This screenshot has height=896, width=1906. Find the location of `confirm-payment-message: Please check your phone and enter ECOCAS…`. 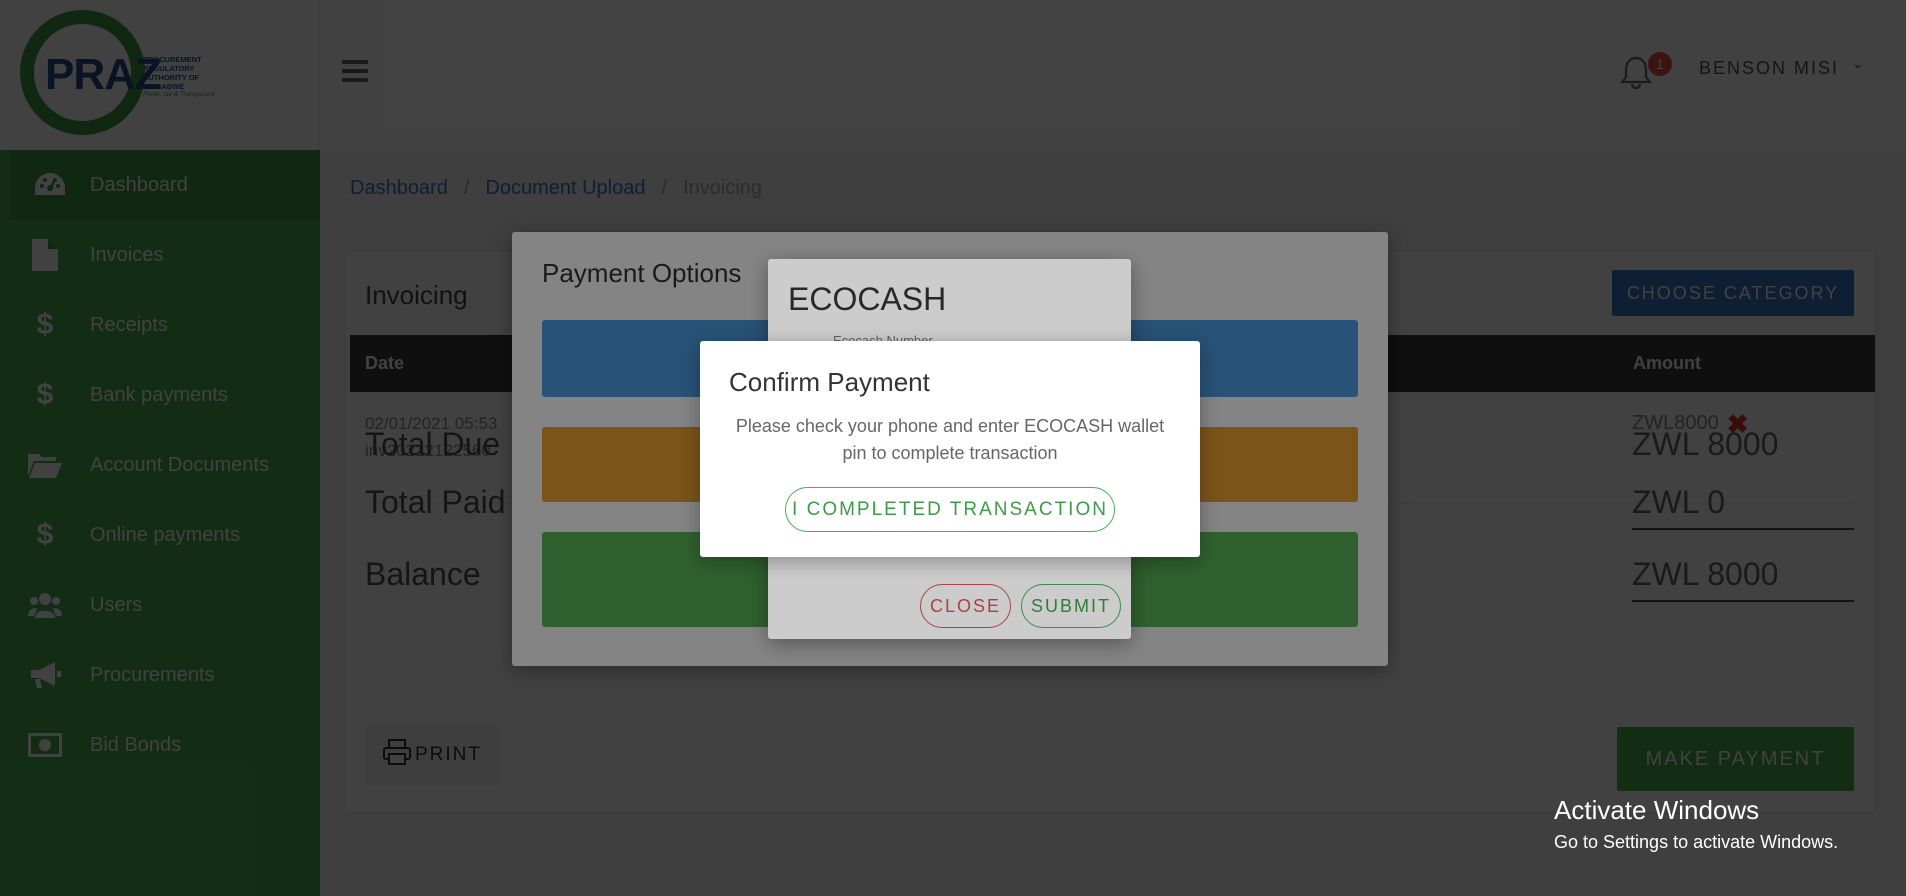

confirm-payment-message: Please check your phone and enter ECOCAS… is located at coordinates (950, 439).